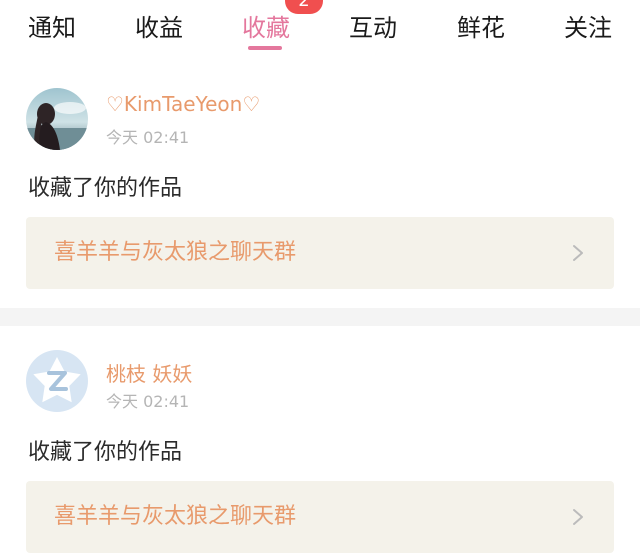  What do you see at coordinates (183, 104) in the screenshot?
I see `username: ♡KimTaeYeon♡` at bounding box center [183, 104].